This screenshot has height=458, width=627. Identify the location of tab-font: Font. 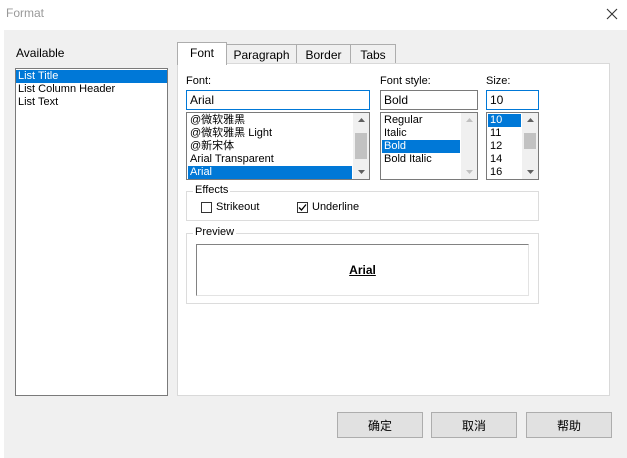
(202, 53).